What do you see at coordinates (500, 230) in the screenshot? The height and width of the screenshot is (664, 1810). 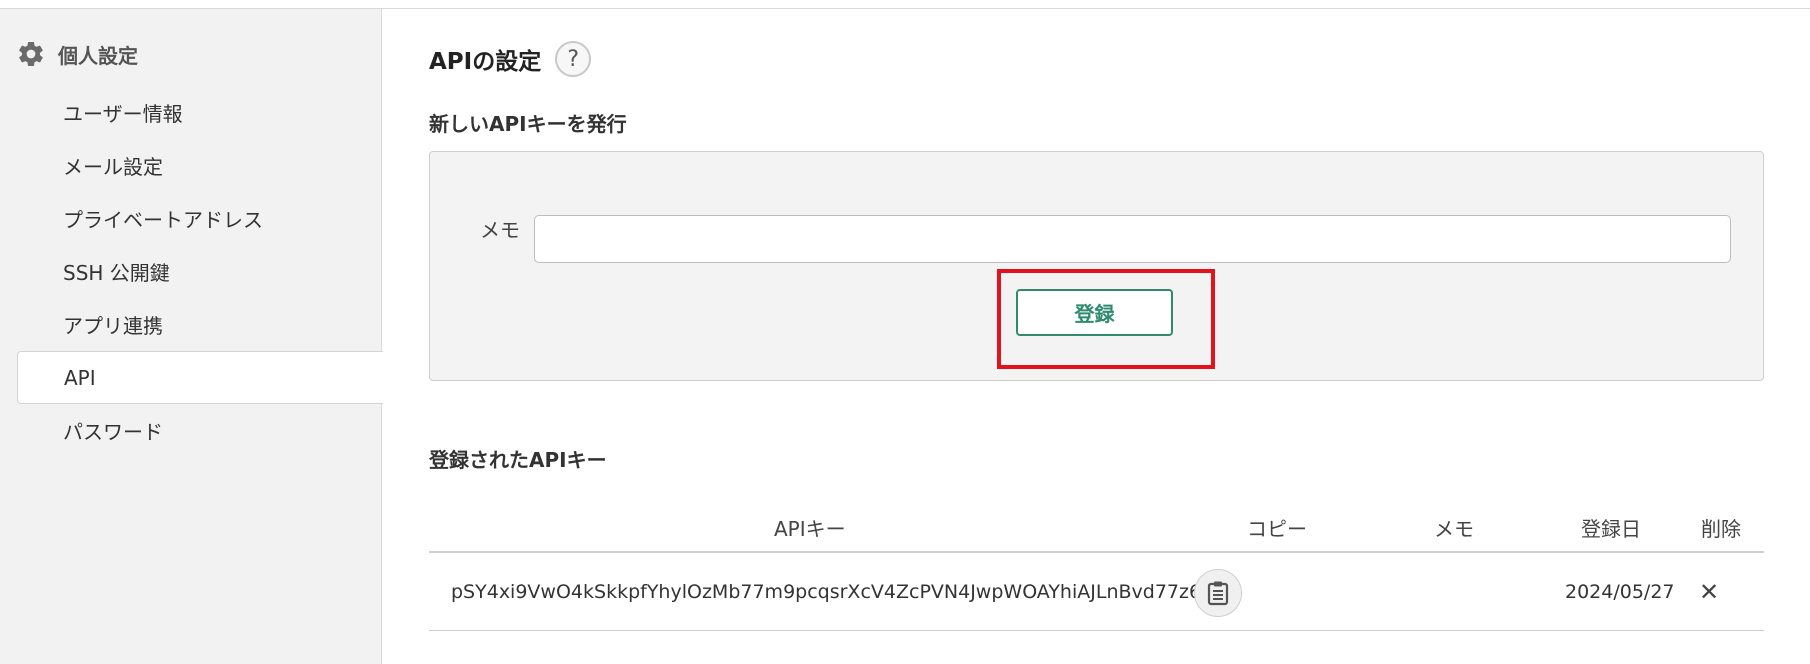 I see `memo-label: メモ` at bounding box center [500, 230].